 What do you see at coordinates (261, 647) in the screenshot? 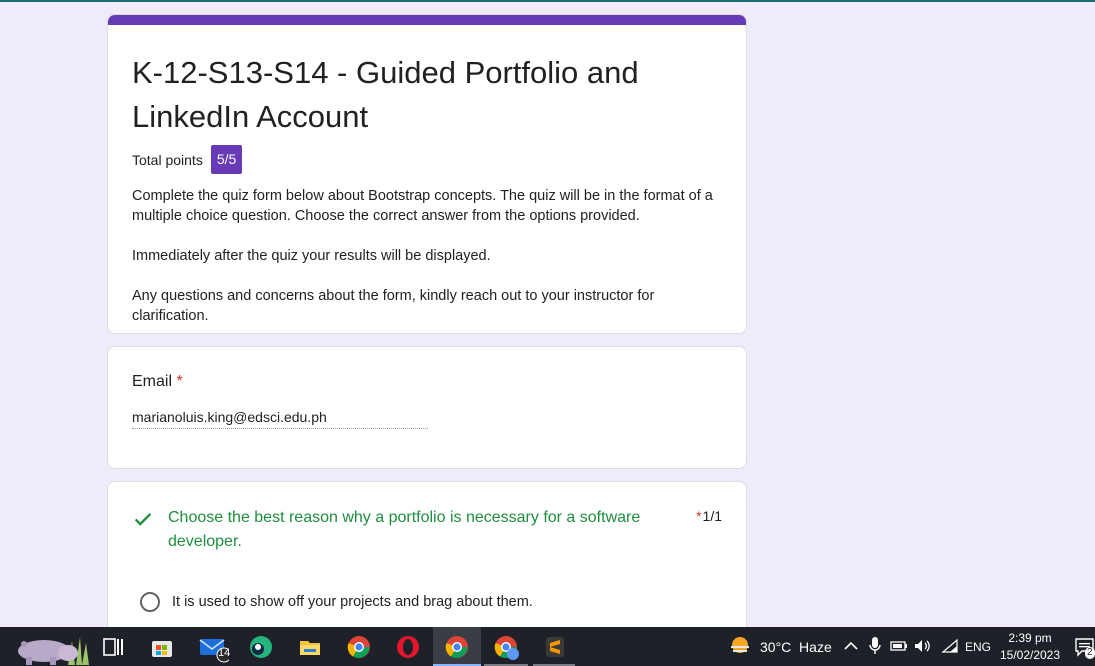
I see `browser-app-icon` at bounding box center [261, 647].